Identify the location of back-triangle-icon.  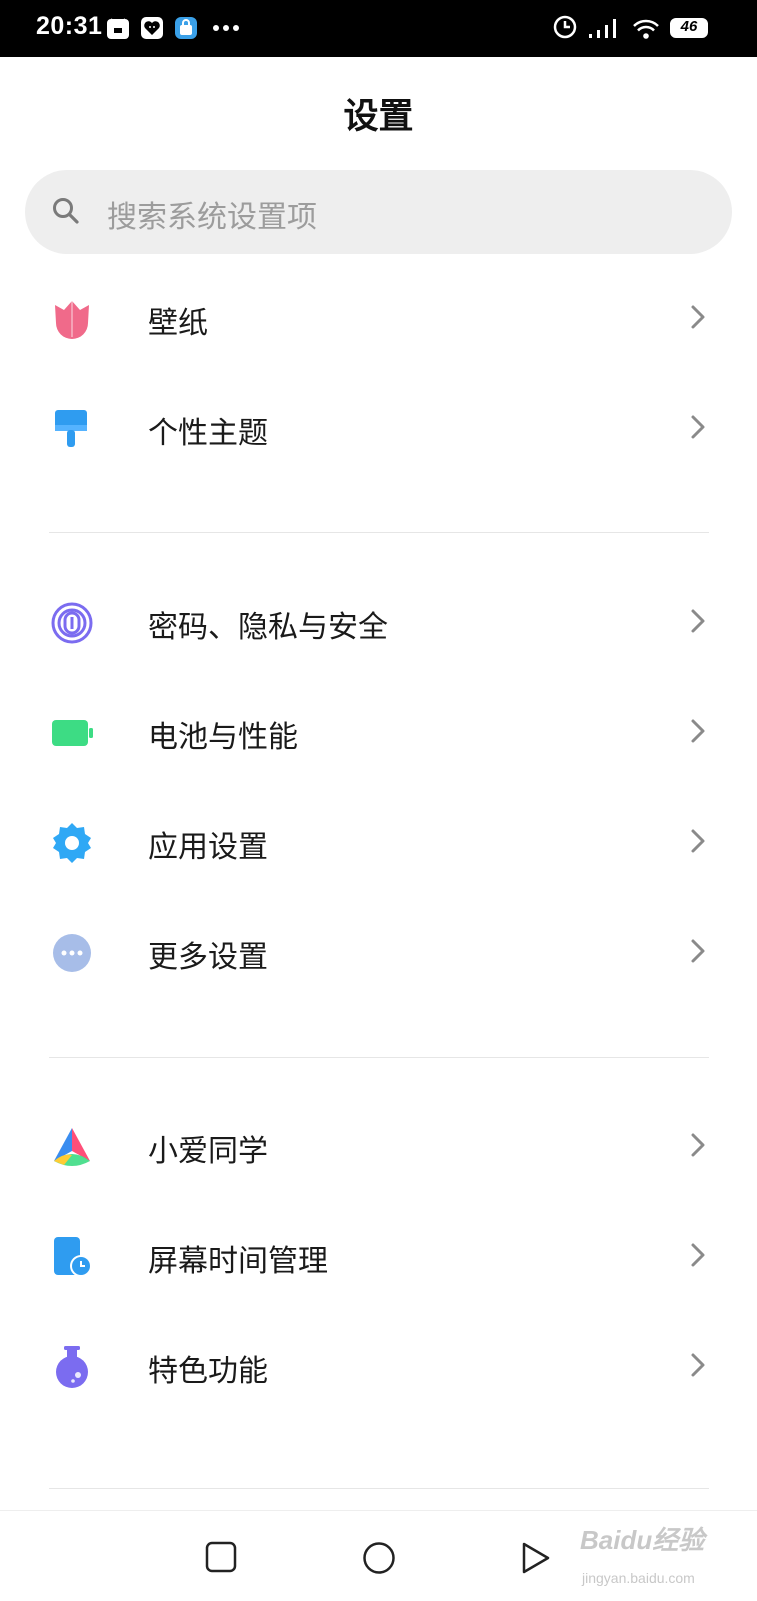
(536, 1558).